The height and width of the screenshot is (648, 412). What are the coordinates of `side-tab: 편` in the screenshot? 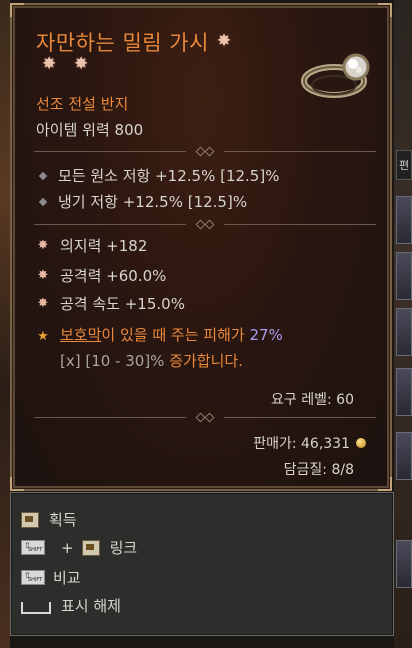 It's located at (404, 165).